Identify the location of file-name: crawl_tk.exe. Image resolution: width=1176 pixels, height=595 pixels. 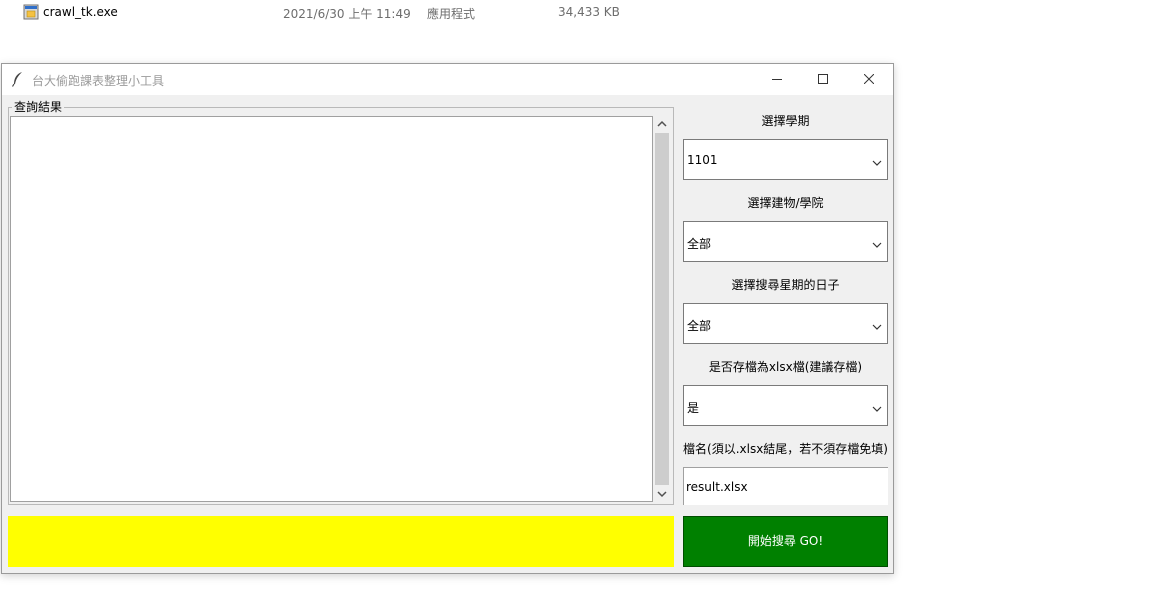
(80, 12).